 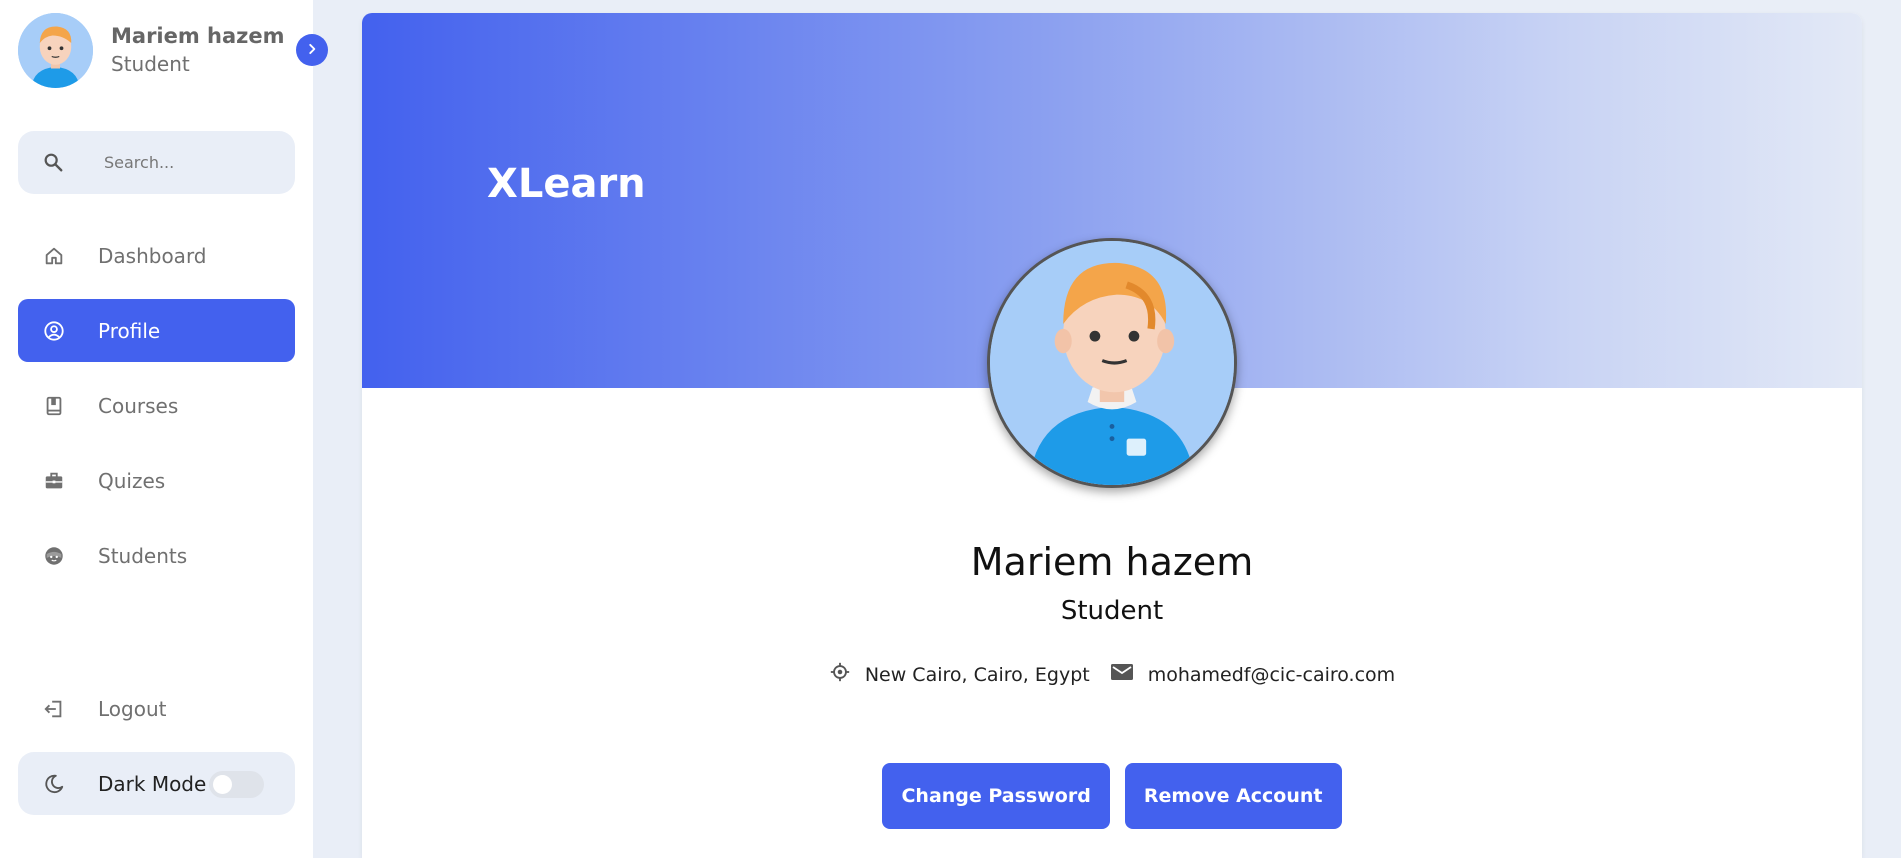 I want to click on mail-icon, so click(x=1122, y=674).